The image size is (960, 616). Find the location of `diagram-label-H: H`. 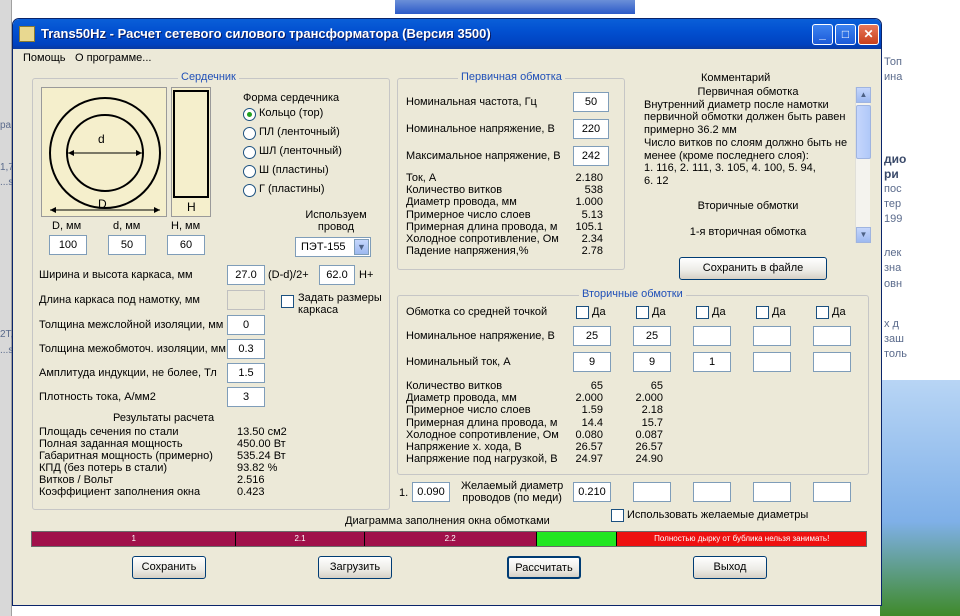

diagram-label-H: H is located at coordinates (191, 207).